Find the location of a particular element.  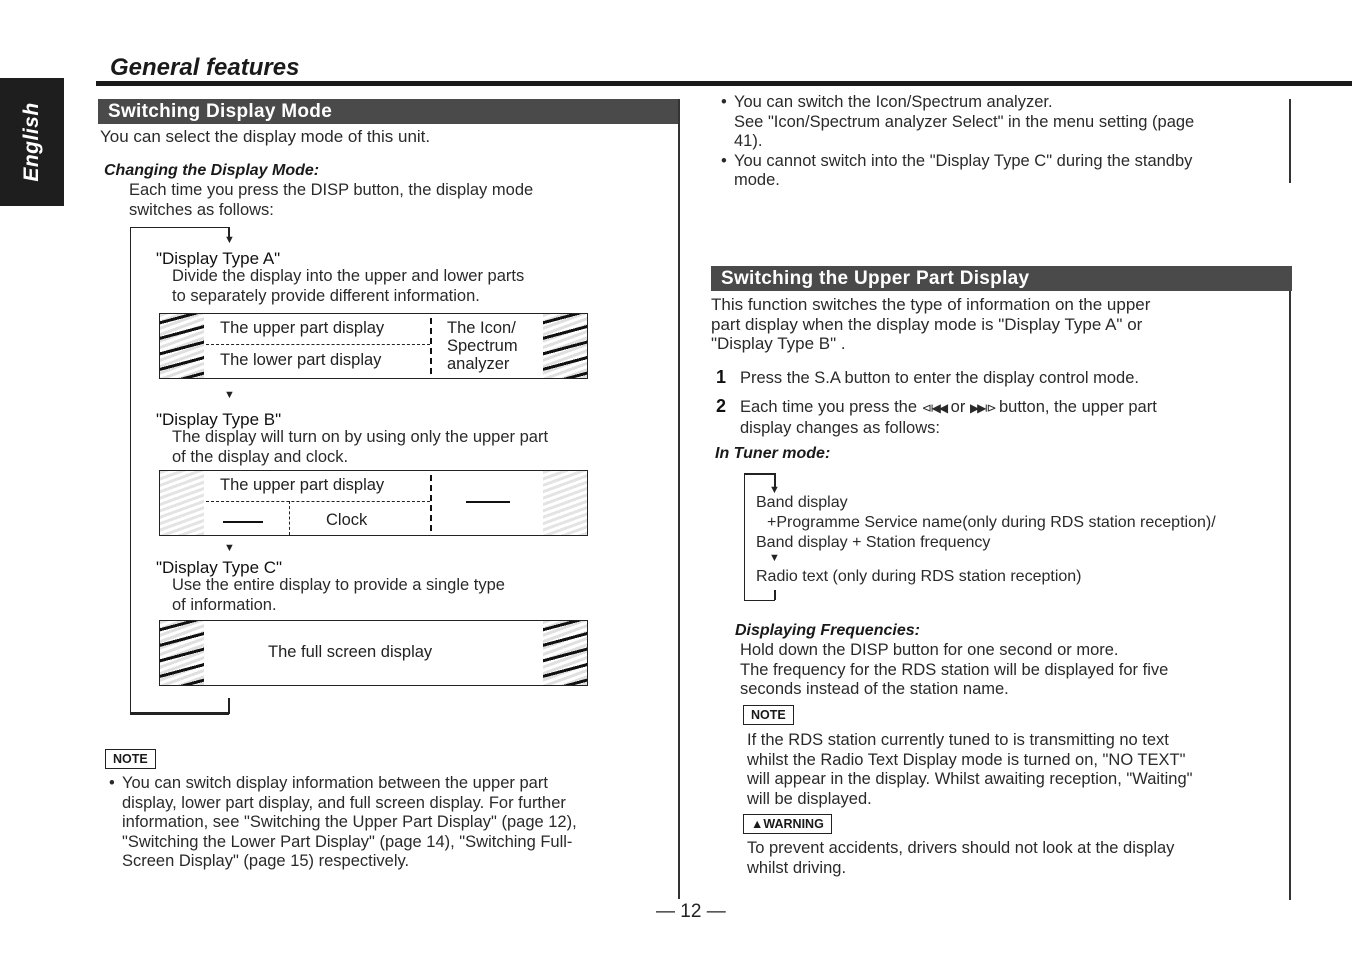

section-heading-upper-part: Switching the Upper Part Display is located at coordinates (1001, 278).